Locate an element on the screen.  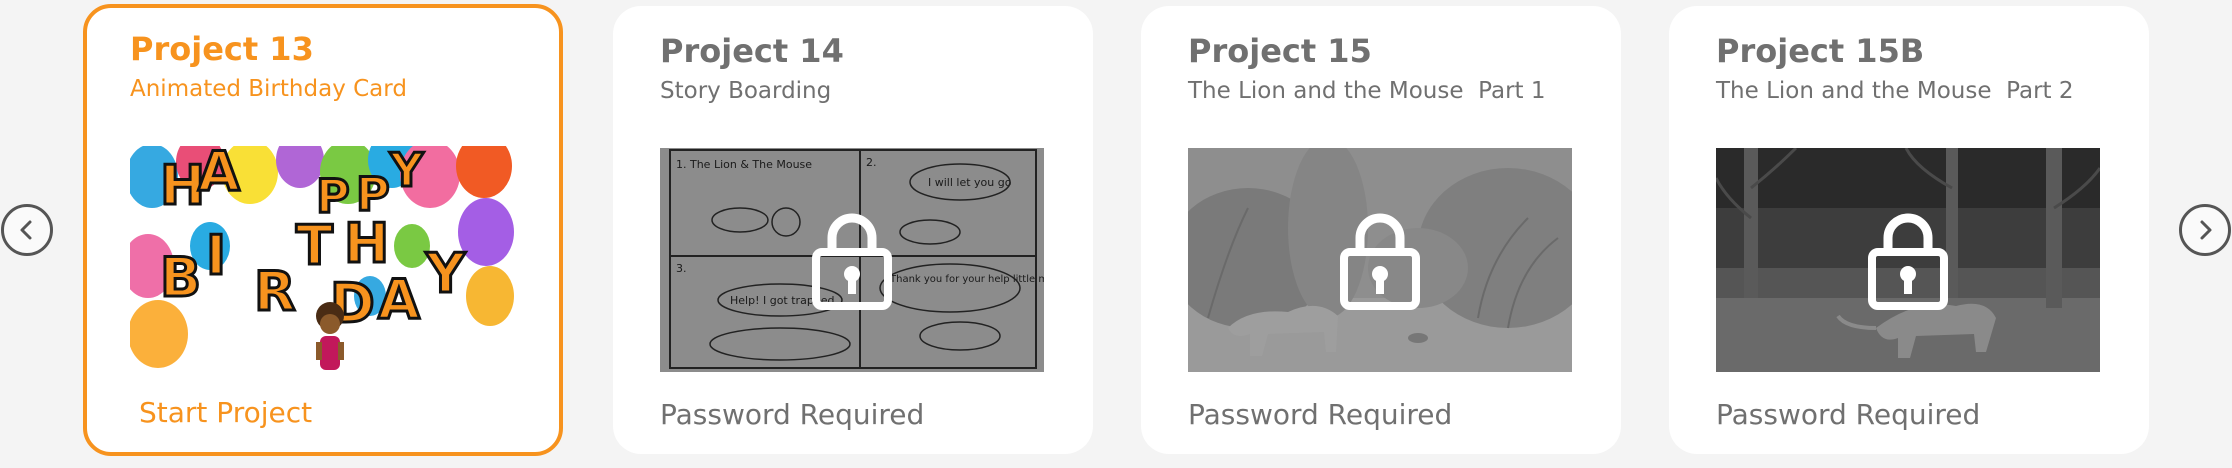
chevron-right-icon is located at coordinates (2206, 230).